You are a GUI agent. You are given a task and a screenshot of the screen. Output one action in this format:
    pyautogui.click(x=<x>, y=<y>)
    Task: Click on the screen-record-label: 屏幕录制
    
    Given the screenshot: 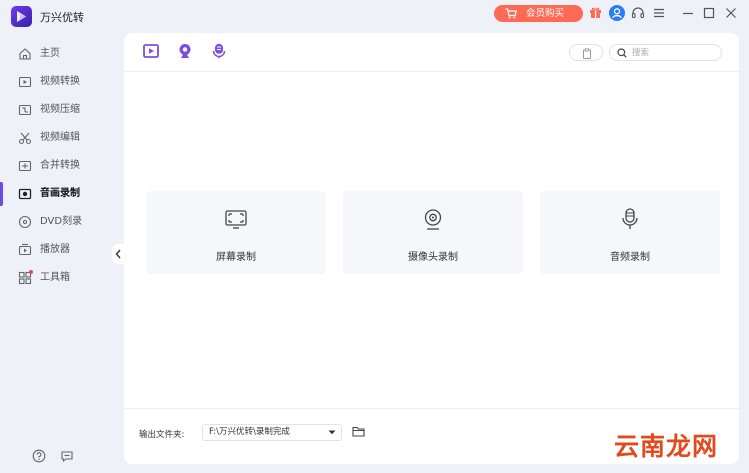 What is the action you would take?
    pyautogui.click(x=236, y=257)
    